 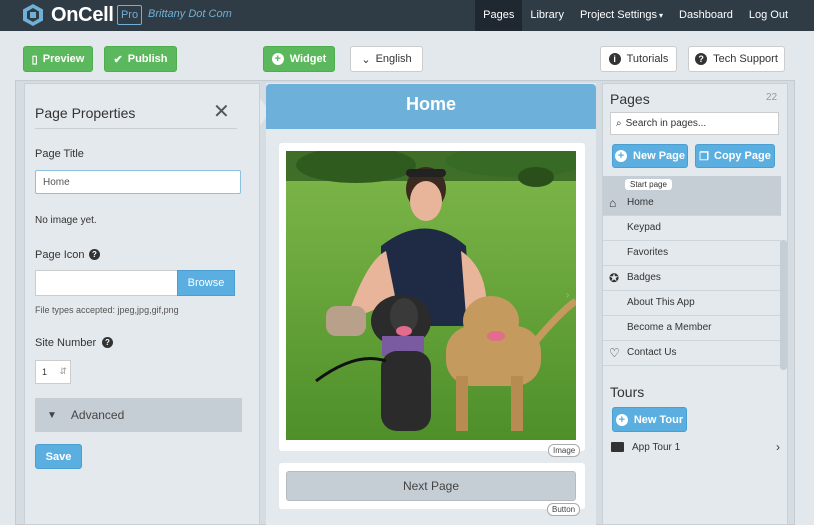 What do you see at coordinates (499, 15) in the screenshot?
I see `nav-link-pages: Pages` at bounding box center [499, 15].